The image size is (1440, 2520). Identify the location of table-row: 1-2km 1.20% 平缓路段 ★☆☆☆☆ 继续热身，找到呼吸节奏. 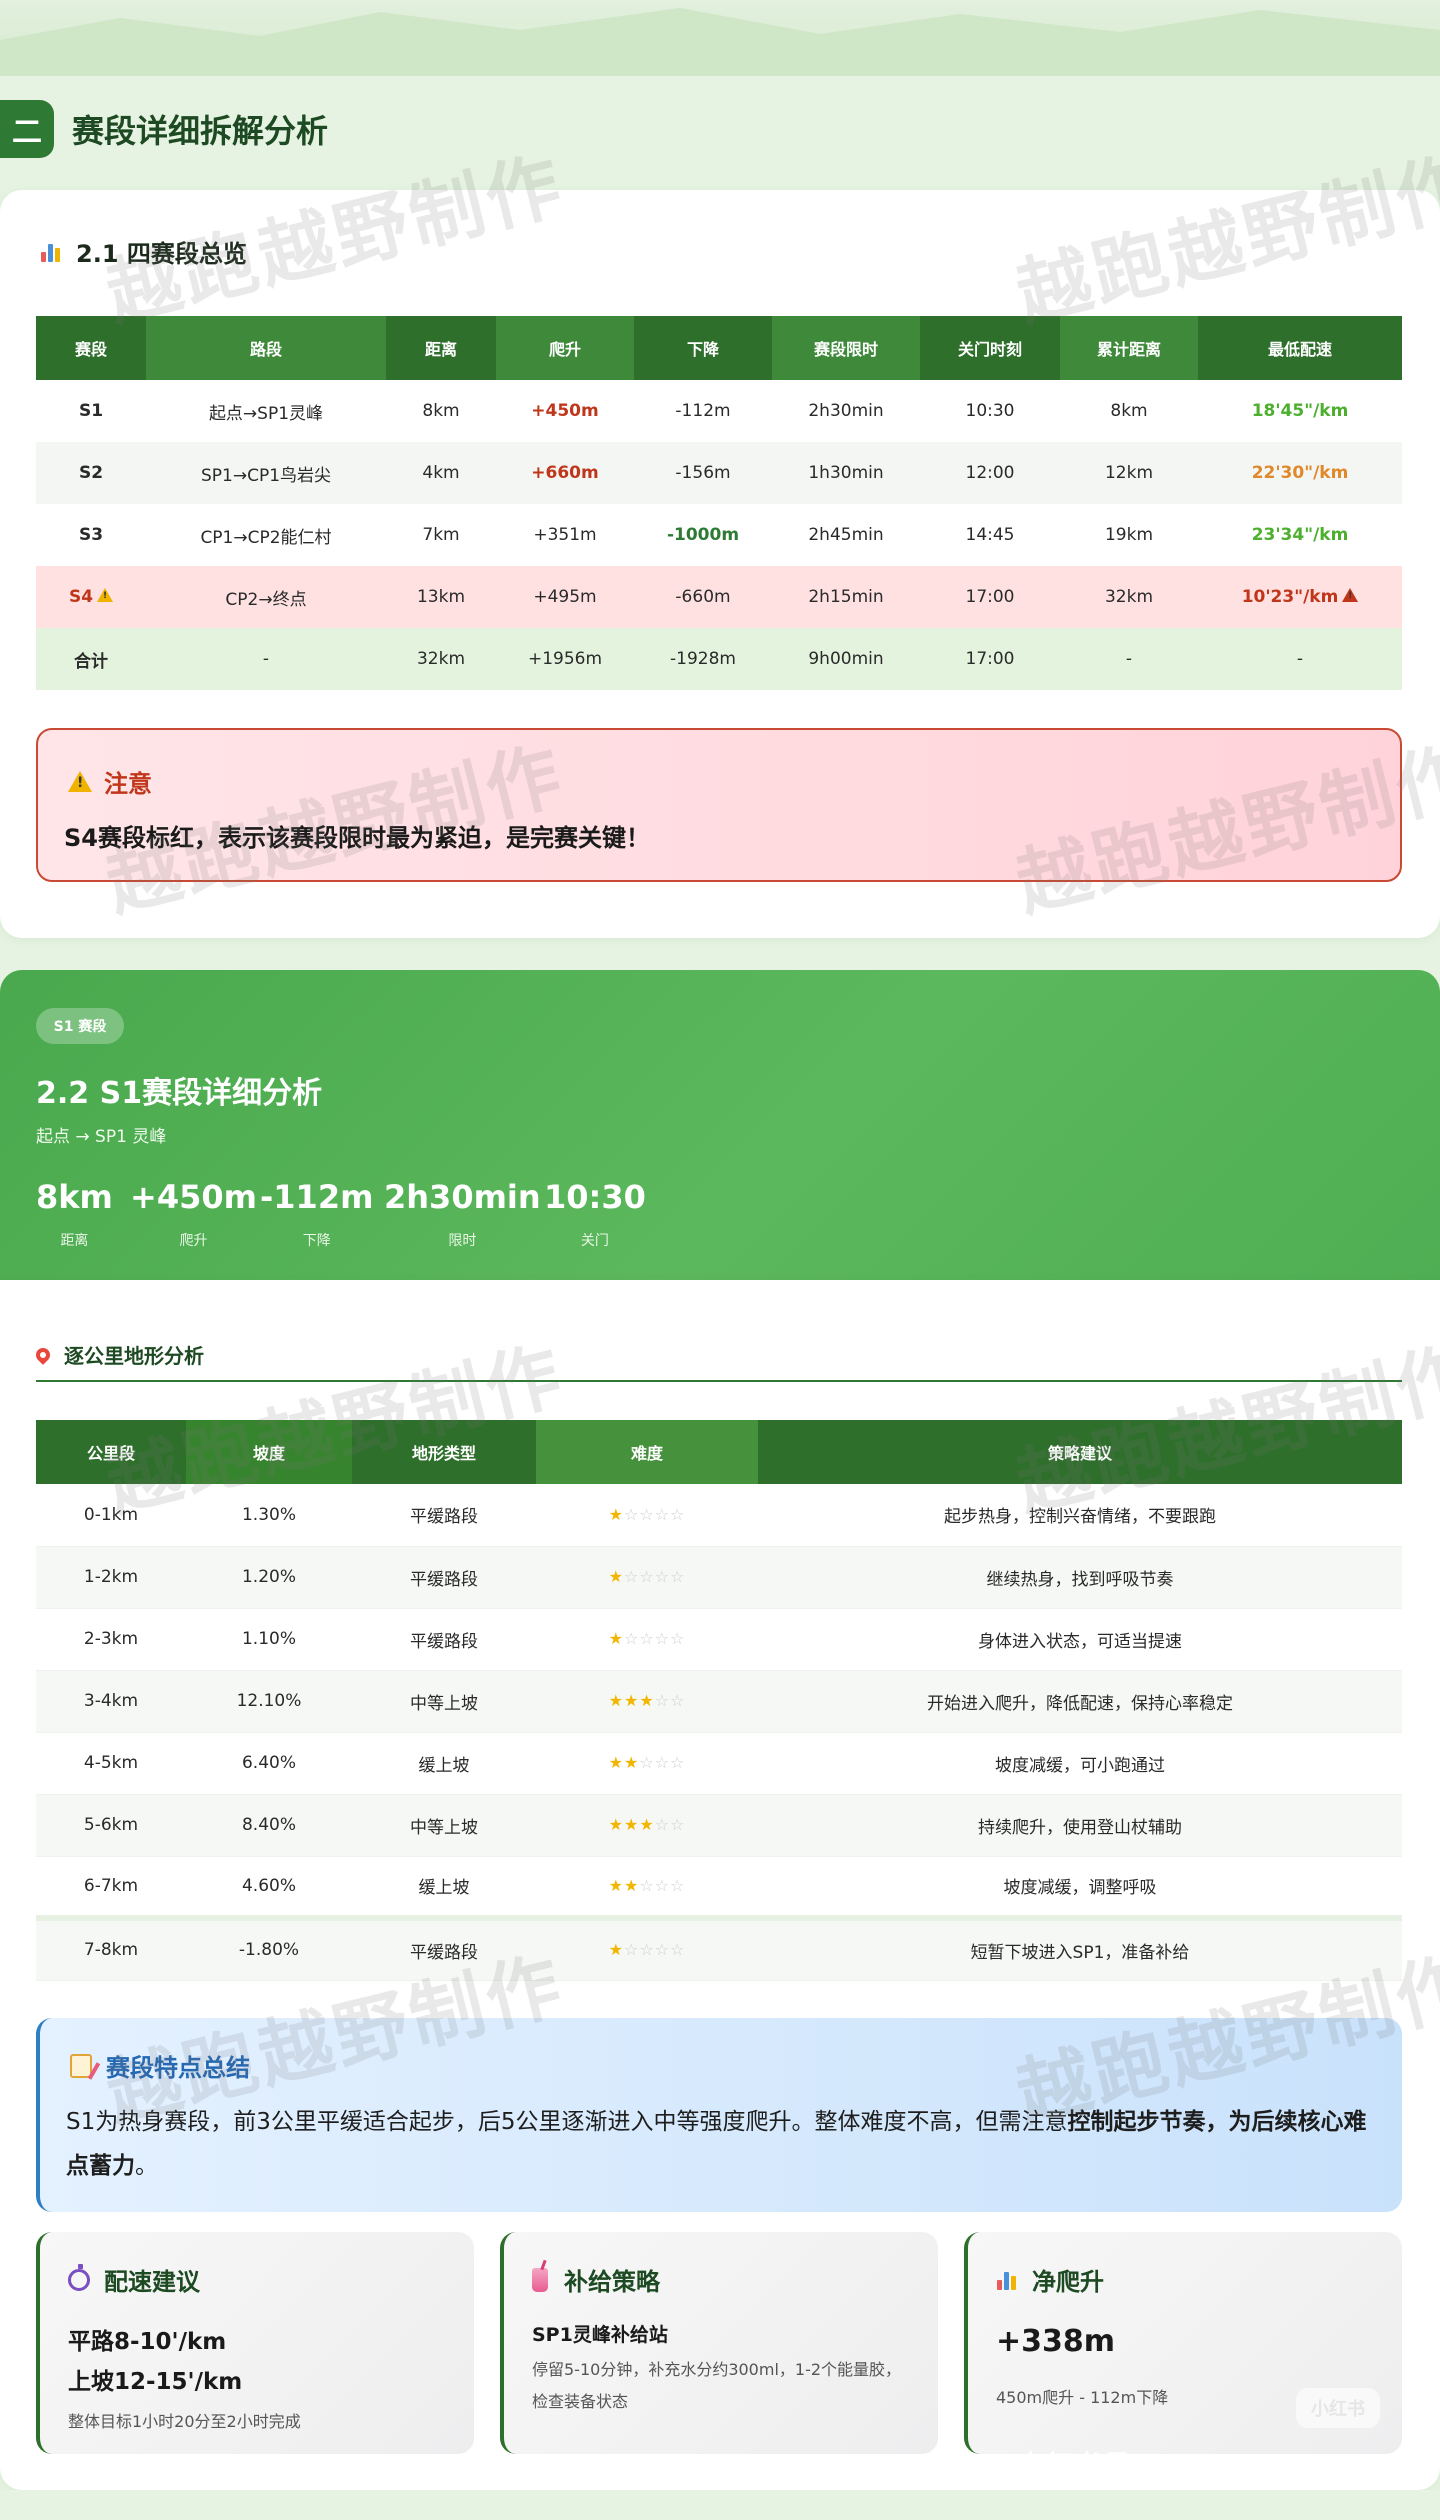
(719, 1577).